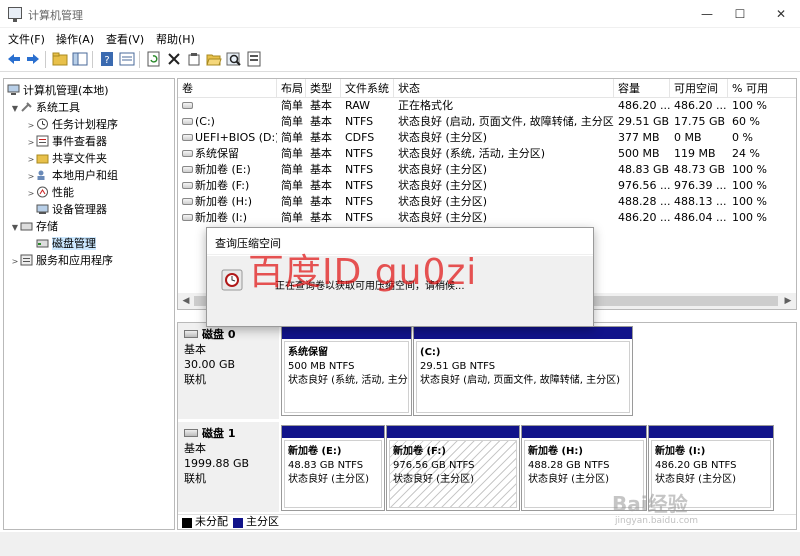 The height and width of the screenshot is (556, 800). I want to click on primary-partition-bar, so click(523, 333).